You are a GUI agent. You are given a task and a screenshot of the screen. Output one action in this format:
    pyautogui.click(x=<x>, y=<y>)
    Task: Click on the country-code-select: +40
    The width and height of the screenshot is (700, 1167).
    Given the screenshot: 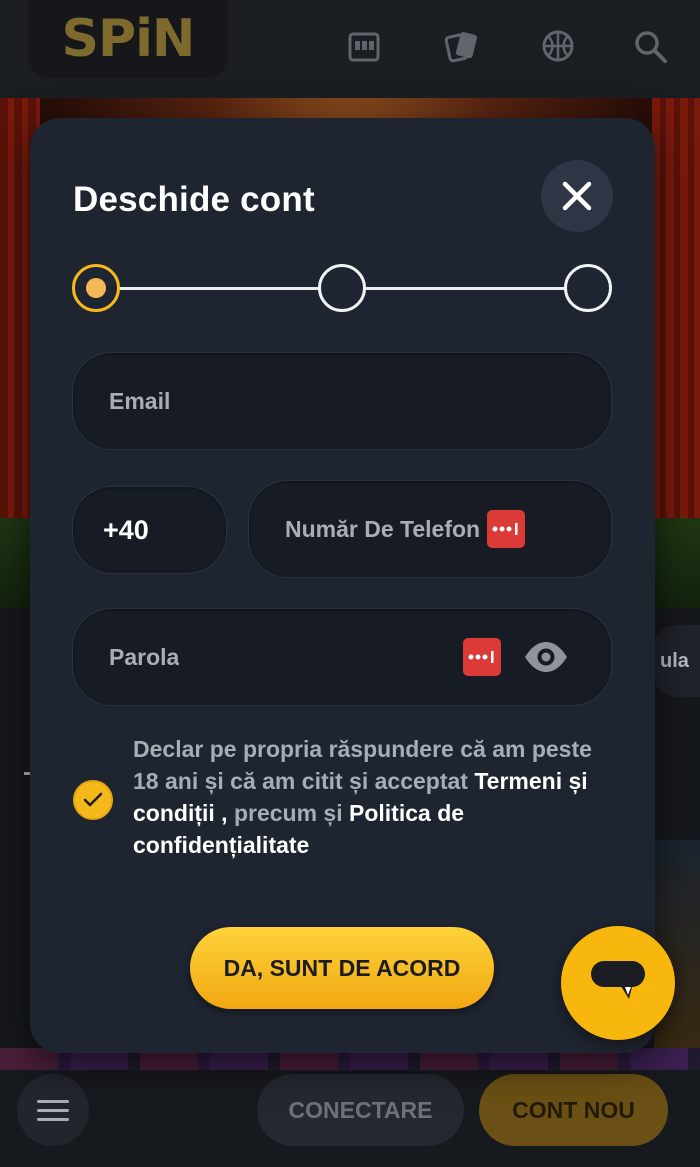 What is the action you would take?
    pyautogui.click(x=149, y=530)
    